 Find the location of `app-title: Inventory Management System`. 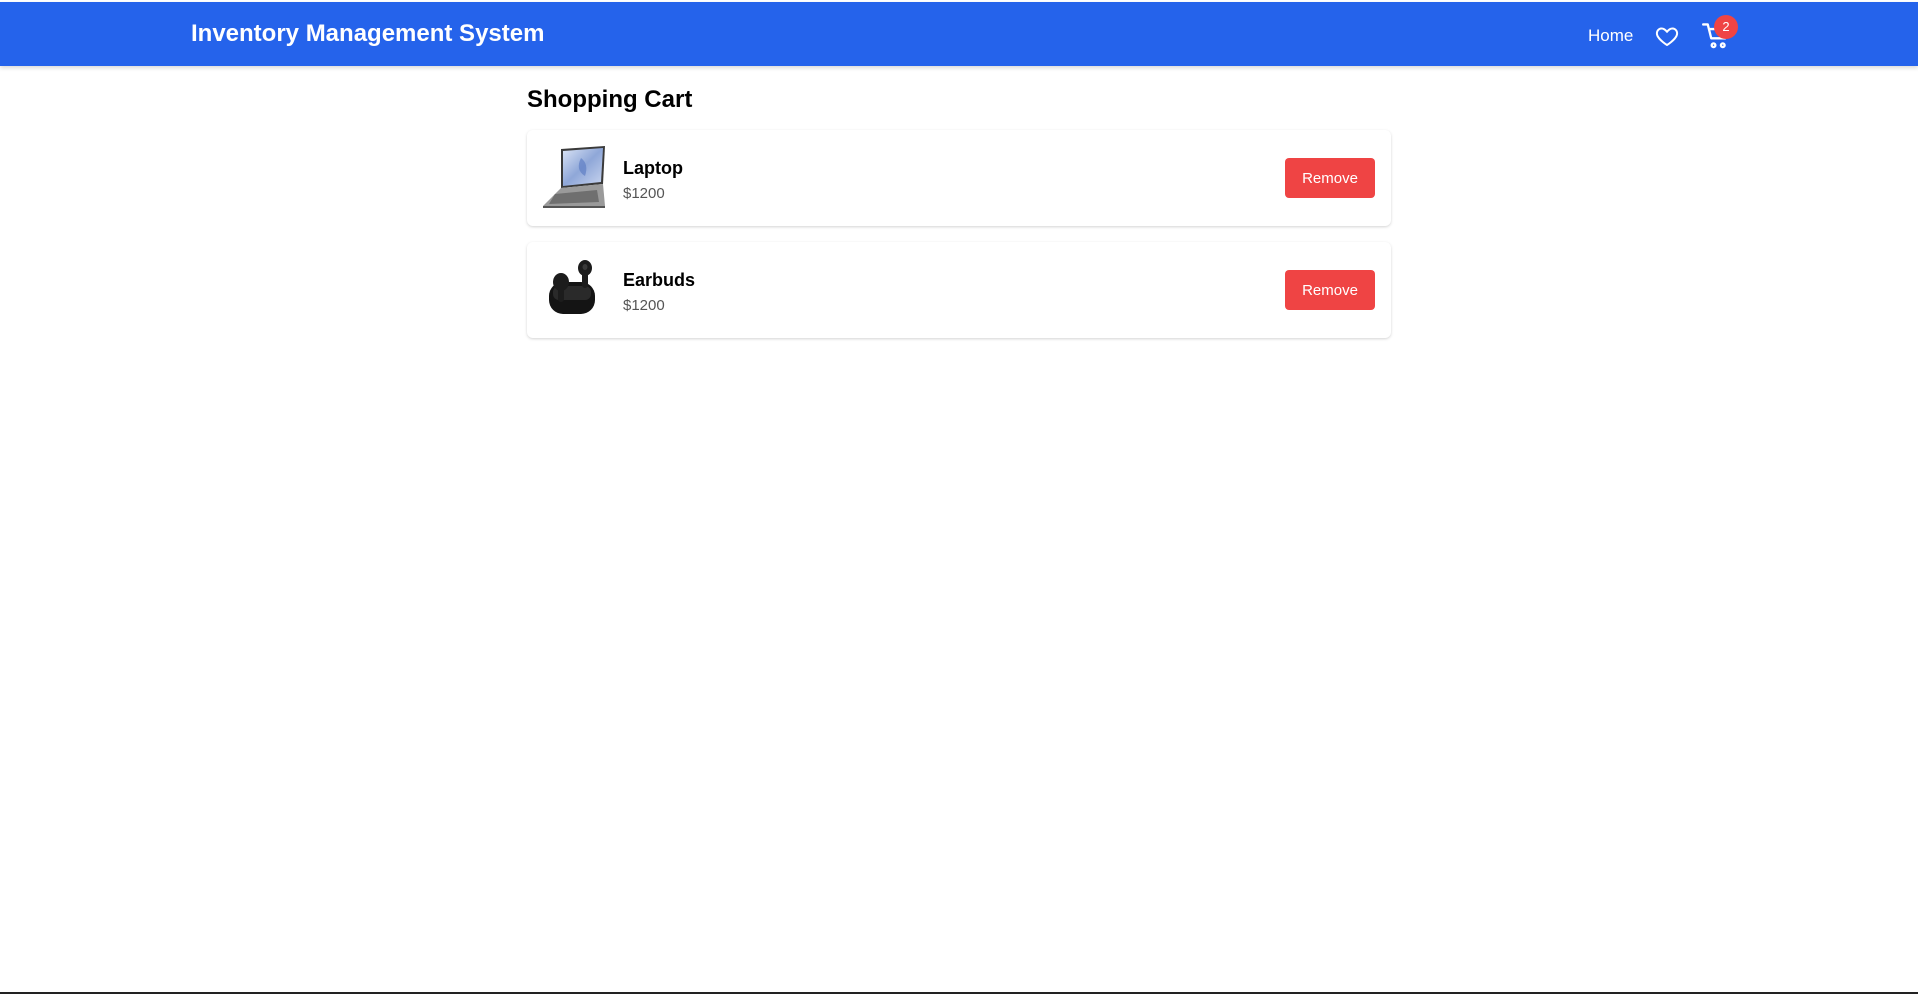

app-title: Inventory Management System is located at coordinates (368, 33).